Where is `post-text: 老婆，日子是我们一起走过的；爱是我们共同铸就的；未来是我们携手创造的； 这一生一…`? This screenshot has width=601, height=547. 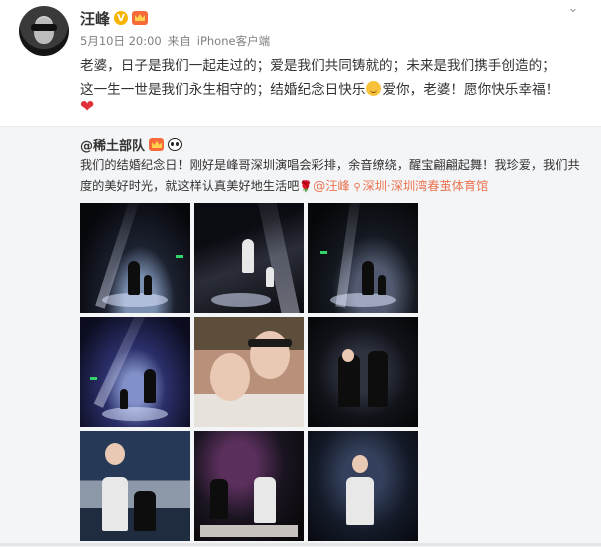
post-text: 老婆，日子是我们一起走过的；爱是我们共同铸就的；未来是我们携手创造的； 这一生一… is located at coordinates (330, 78).